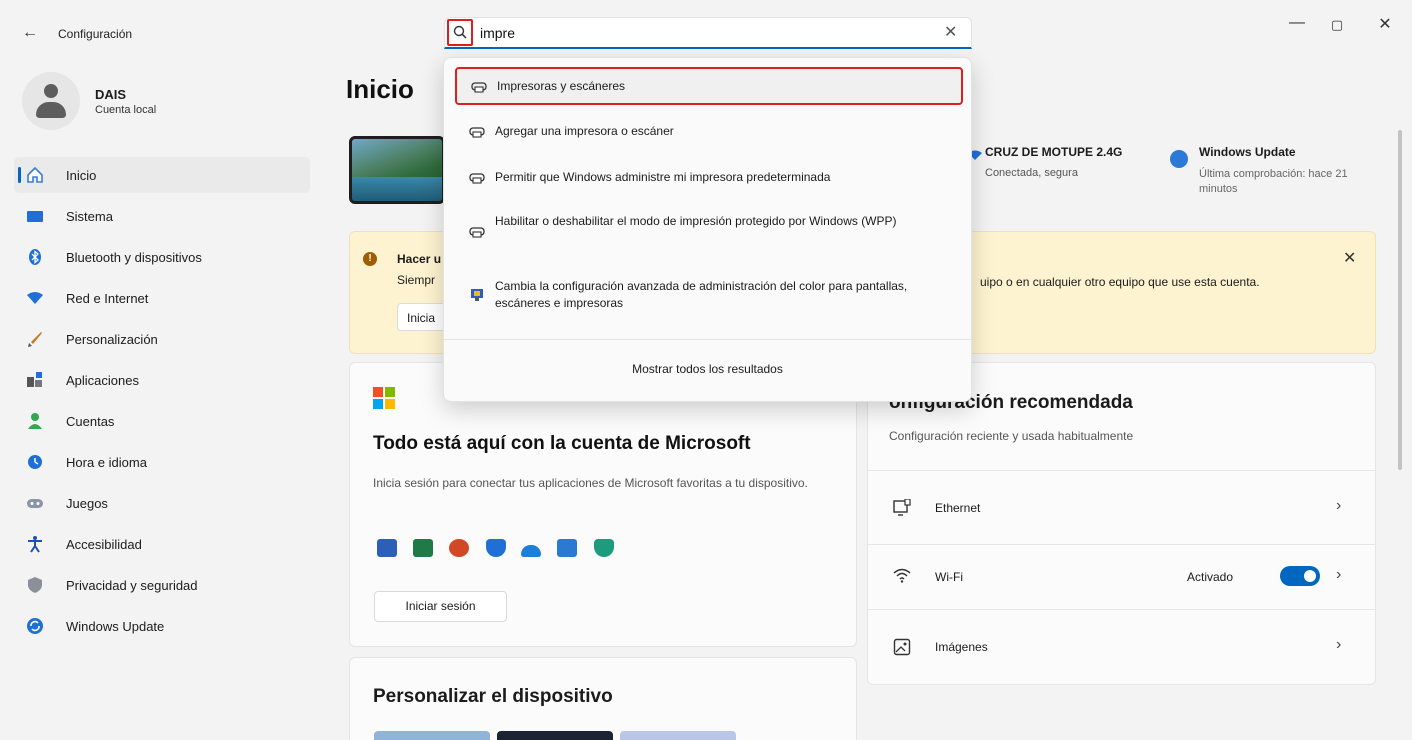 Image resolution: width=1412 pixels, height=740 pixels. What do you see at coordinates (126, 110) in the screenshot?
I see `account-type: Cuenta local` at bounding box center [126, 110].